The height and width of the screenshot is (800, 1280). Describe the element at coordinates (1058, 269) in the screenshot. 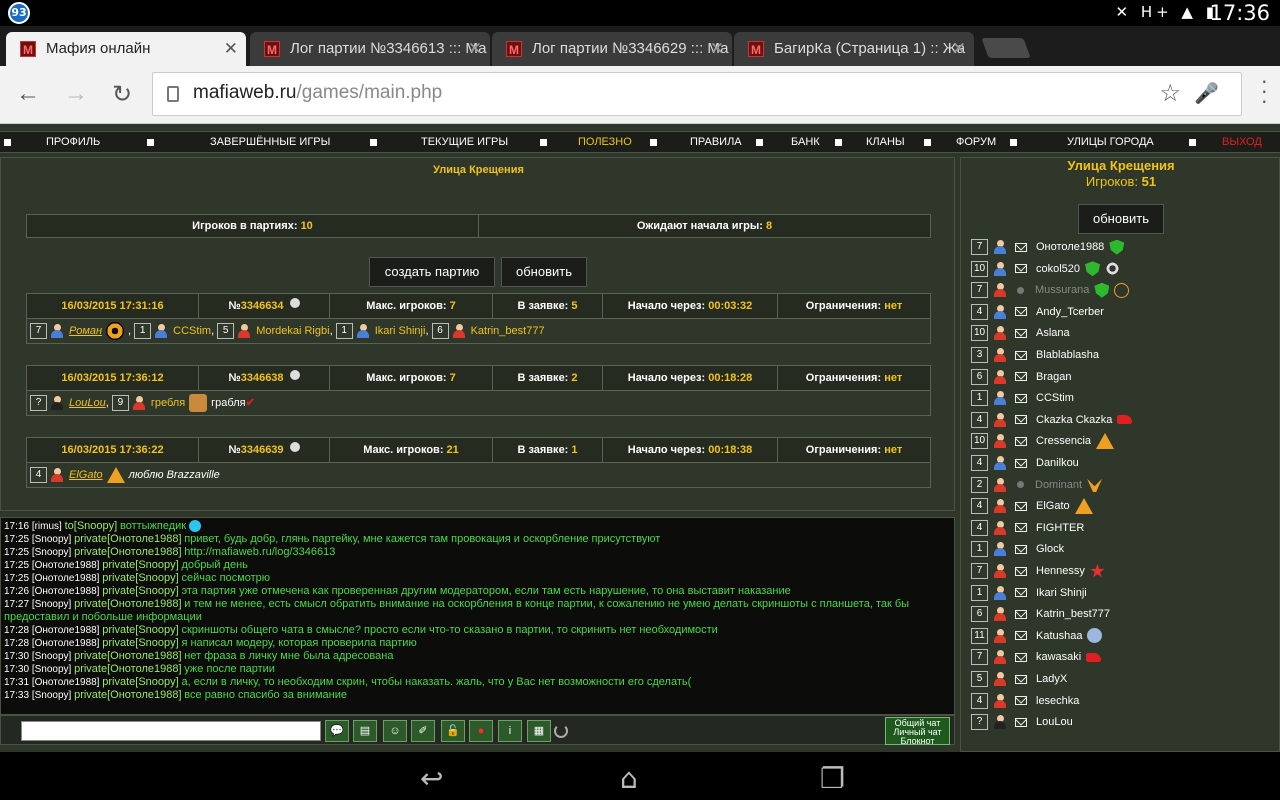

I see `player-name: cokol520` at that location.